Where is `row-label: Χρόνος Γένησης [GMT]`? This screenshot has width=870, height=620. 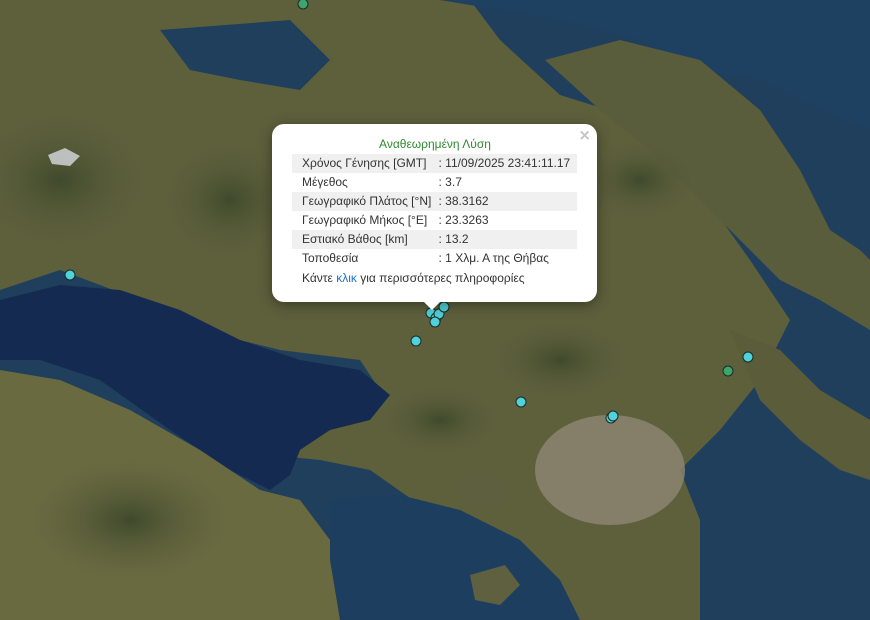
row-label: Χρόνος Γένησης [GMT] is located at coordinates (365, 163).